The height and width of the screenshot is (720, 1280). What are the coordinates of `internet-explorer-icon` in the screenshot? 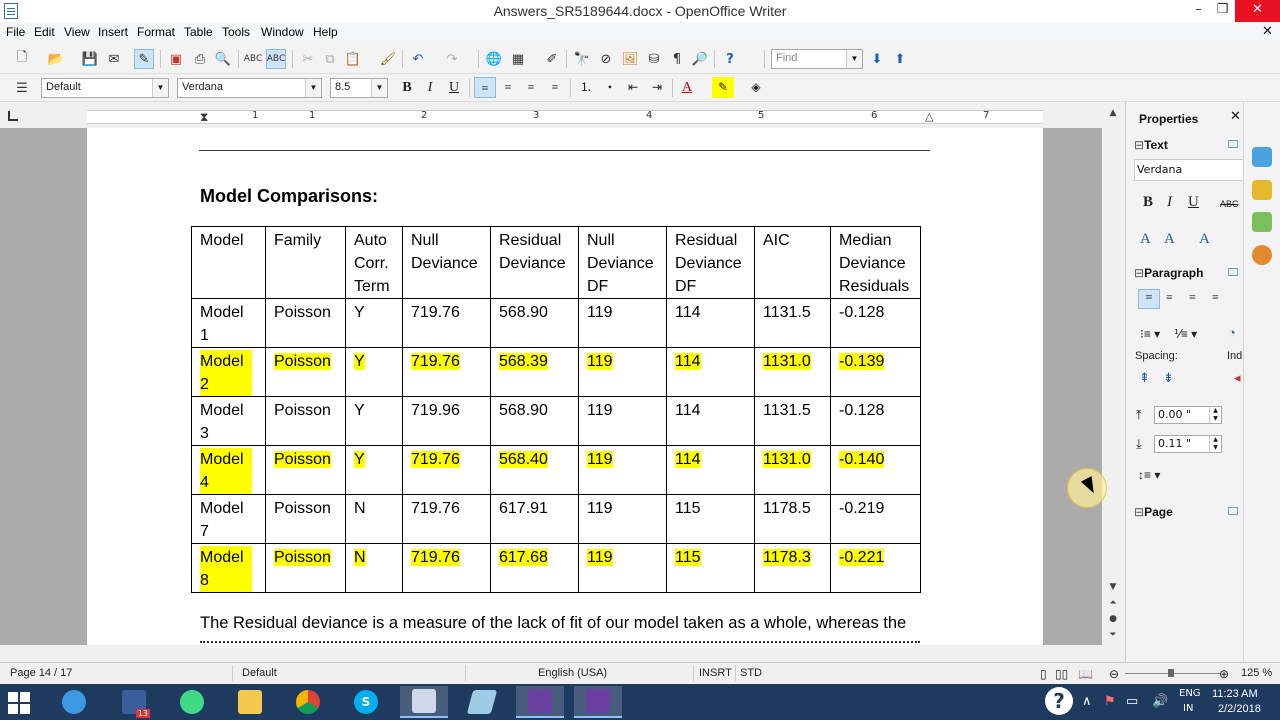 It's located at (74, 702).